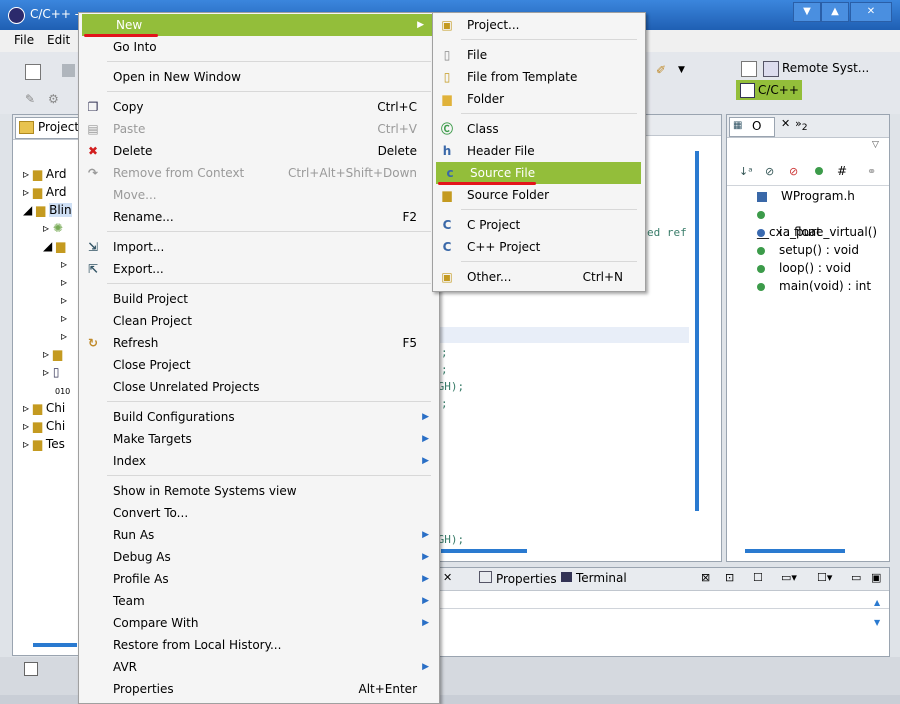  I want to click on maximize-icon: ▣, so click(876, 577).